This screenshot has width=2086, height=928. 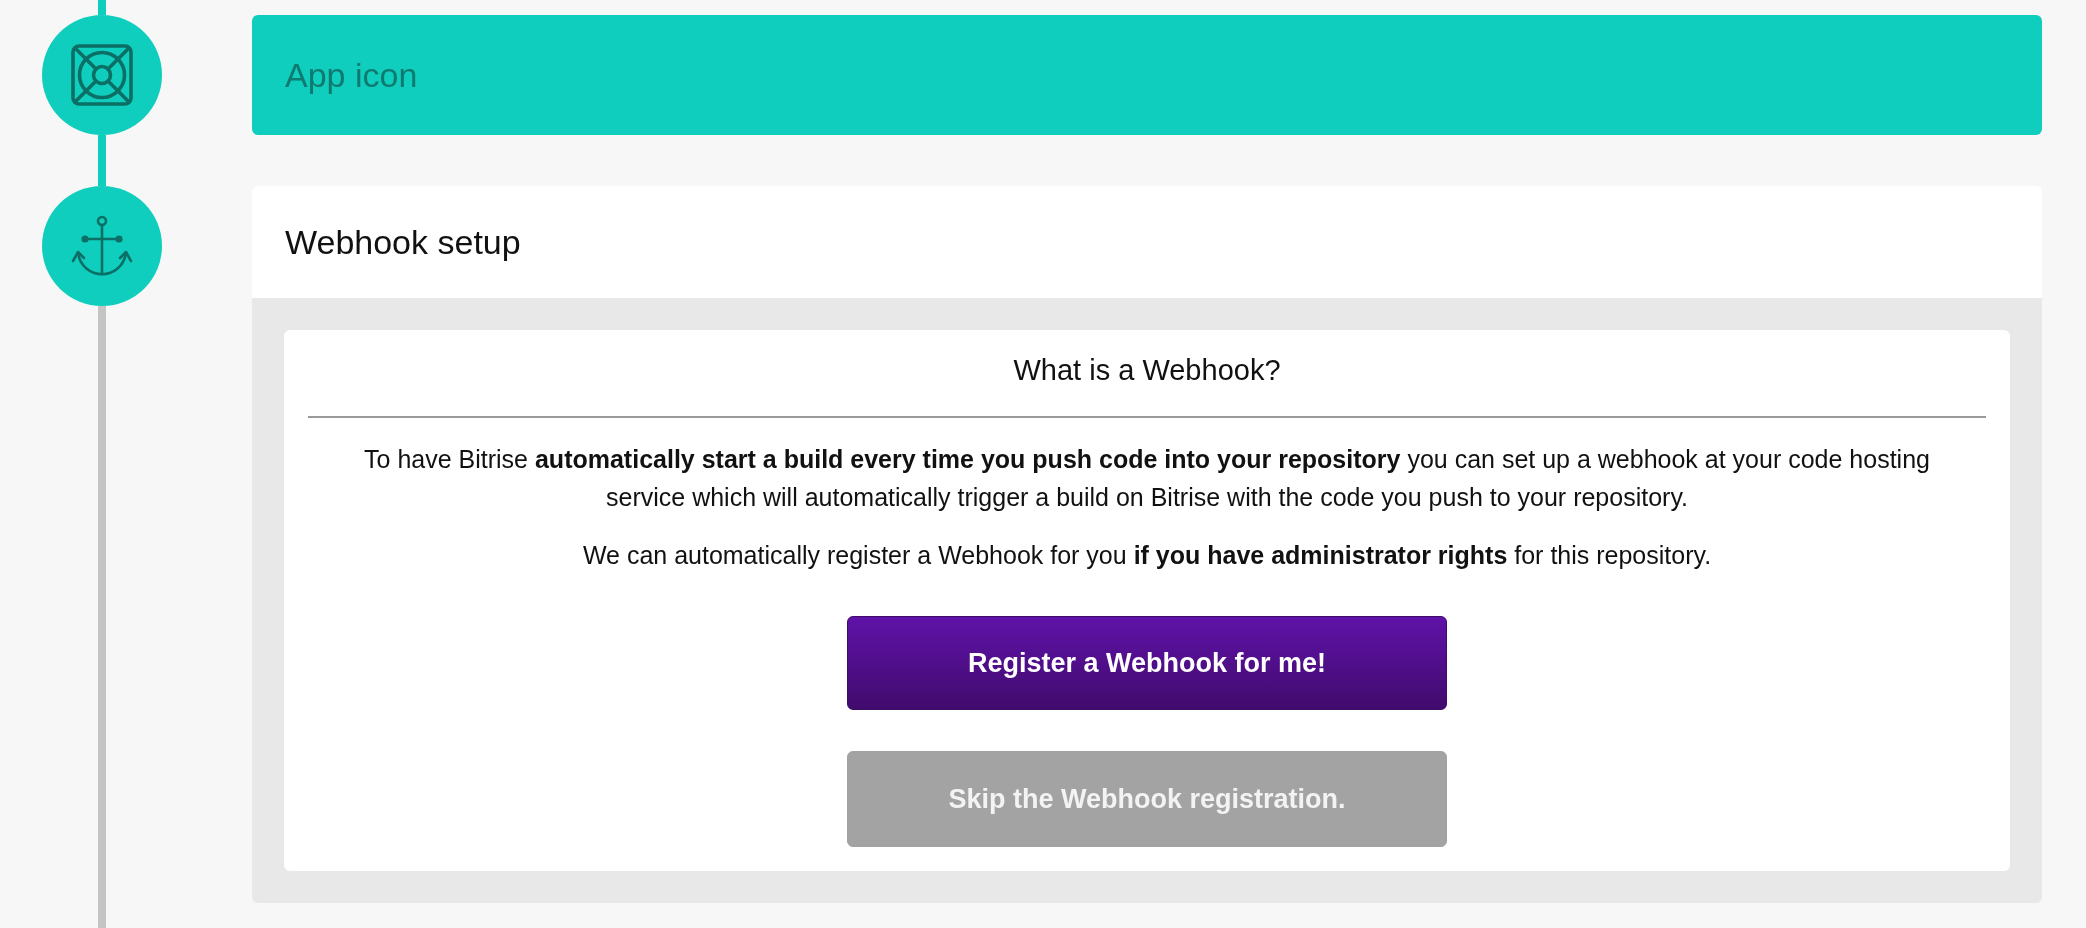 What do you see at coordinates (403, 242) in the screenshot?
I see `step-title: Webhook setup` at bounding box center [403, 242].